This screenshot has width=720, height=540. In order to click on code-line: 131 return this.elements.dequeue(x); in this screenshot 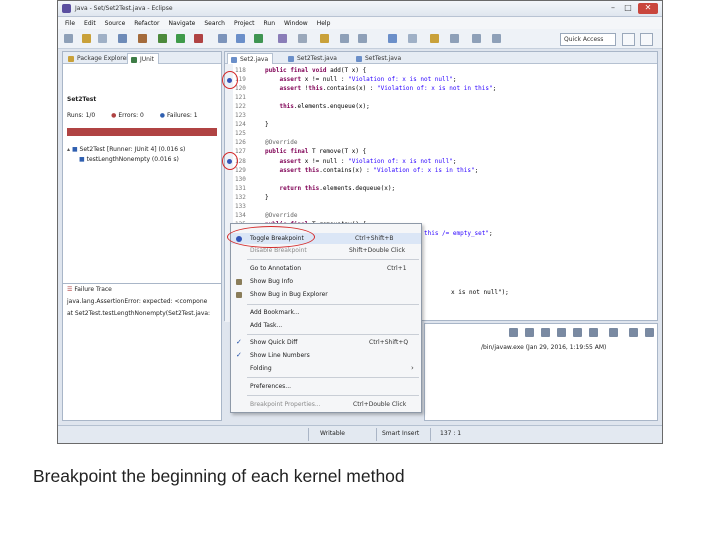, I will do `click(315, 188)`.